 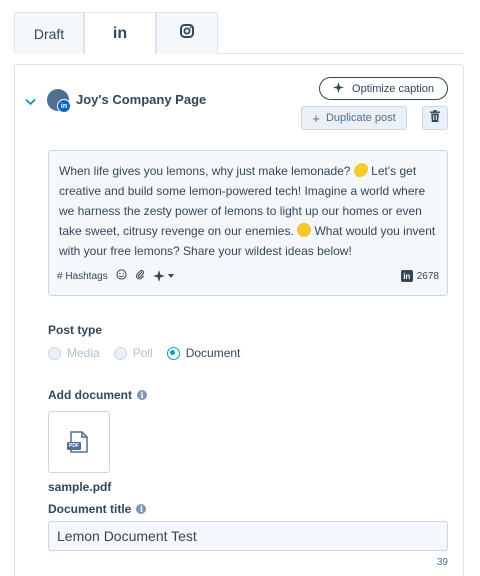 What do you see at coordinates (141, 99) in the screenshot?
I see `account-name: Joy's Company Page` at bounding box center [141, 99].